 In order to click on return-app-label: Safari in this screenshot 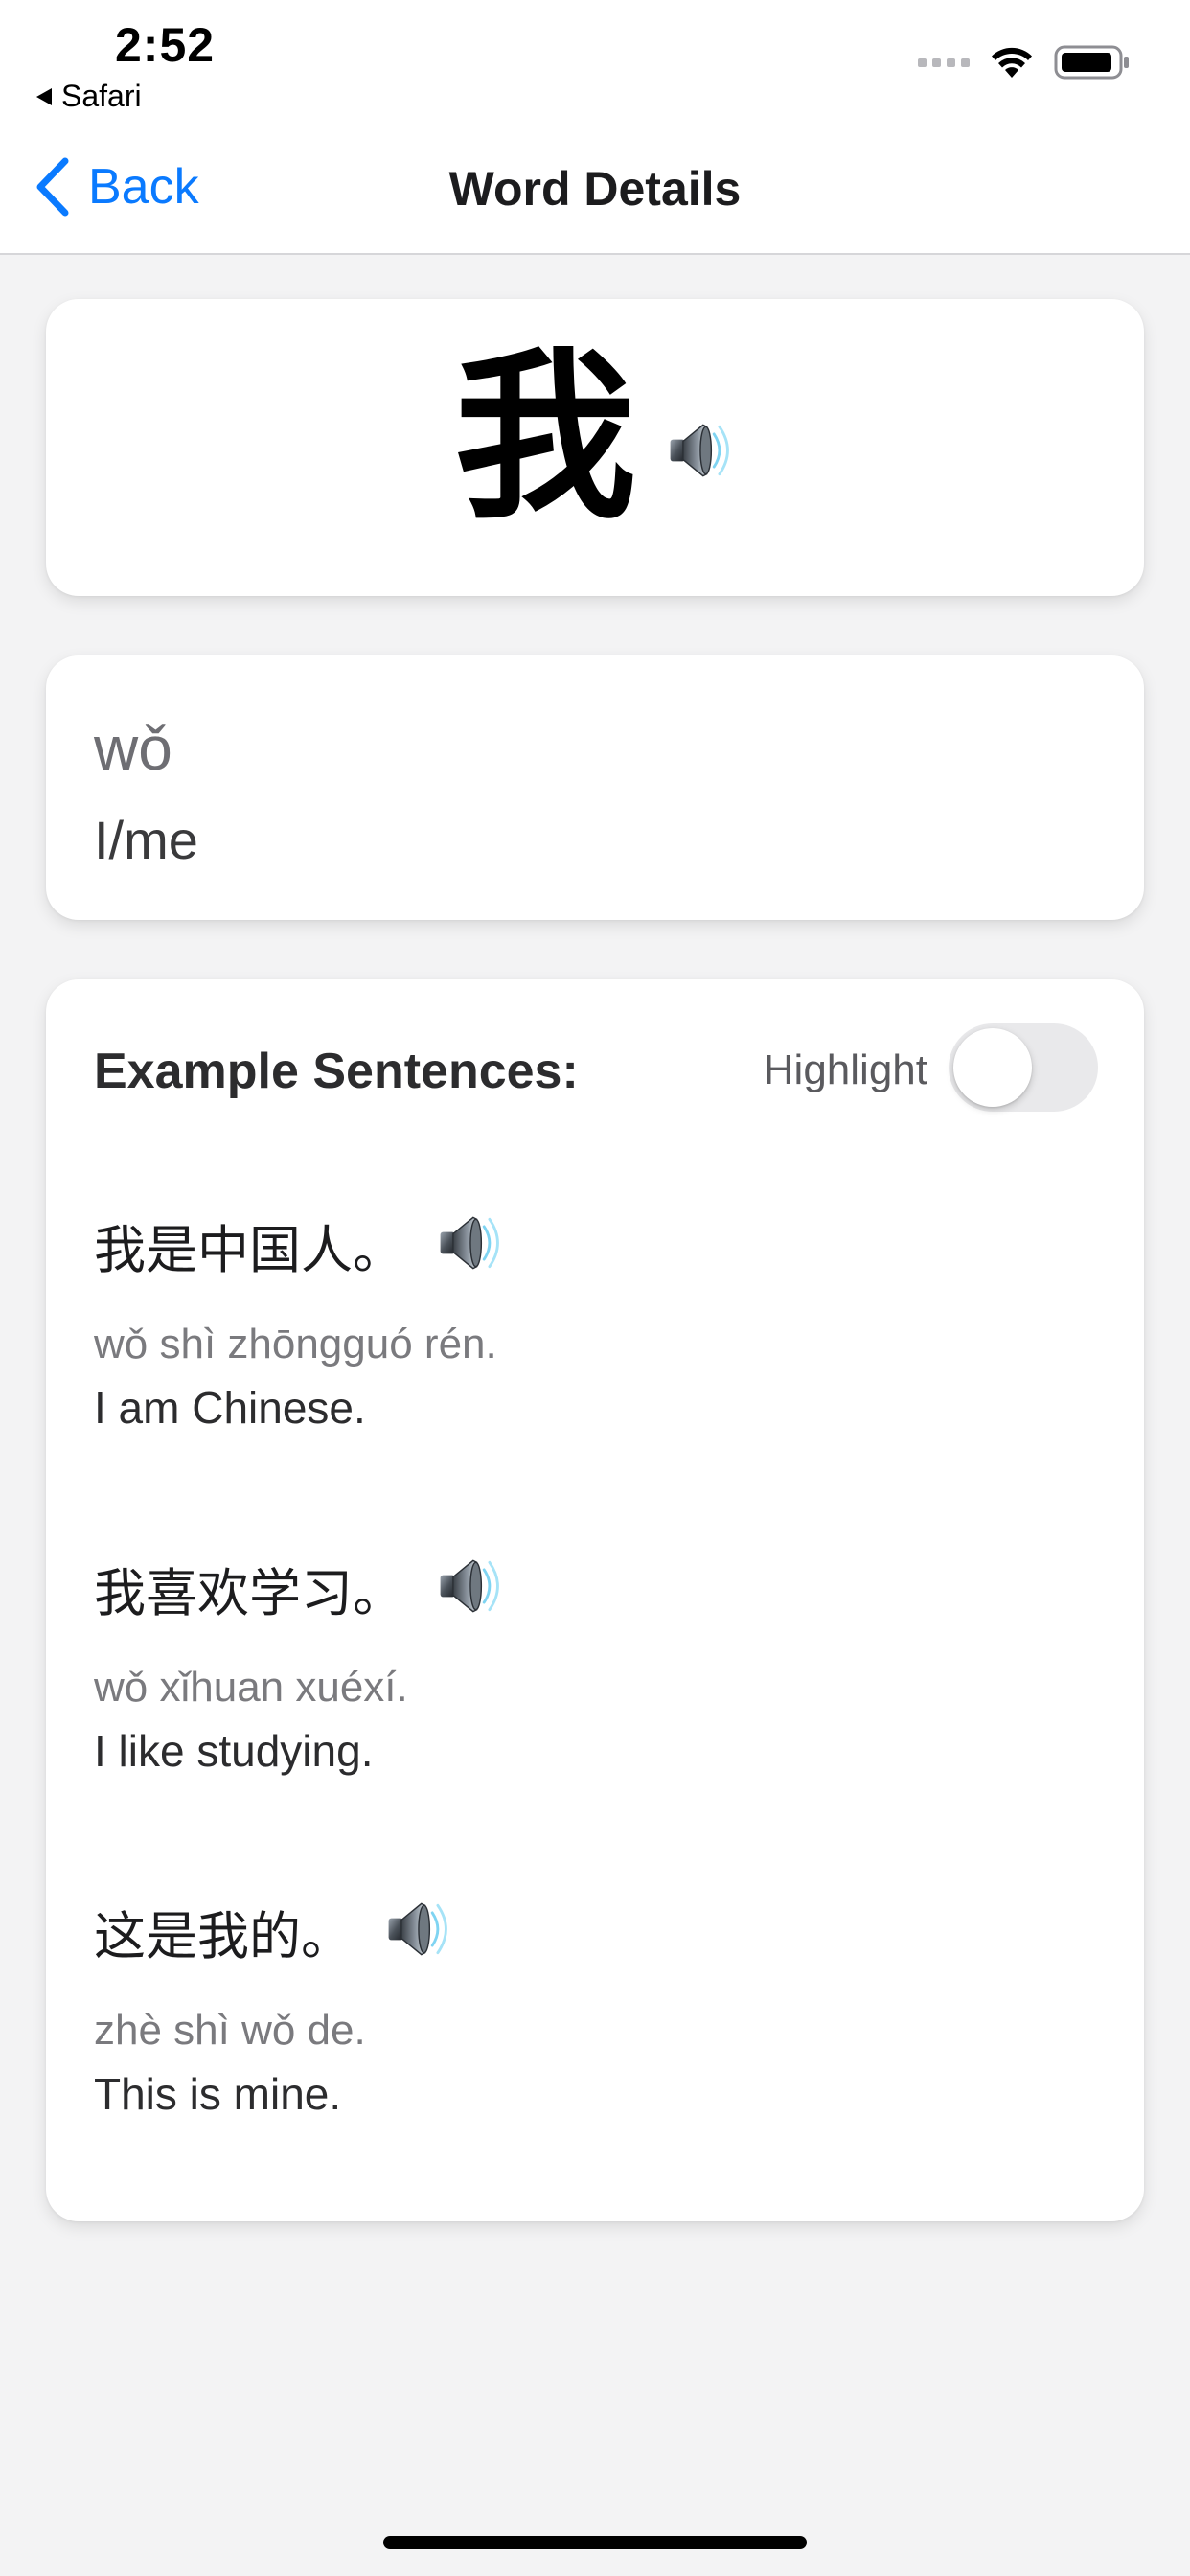, I will do `click(101, 96)`.